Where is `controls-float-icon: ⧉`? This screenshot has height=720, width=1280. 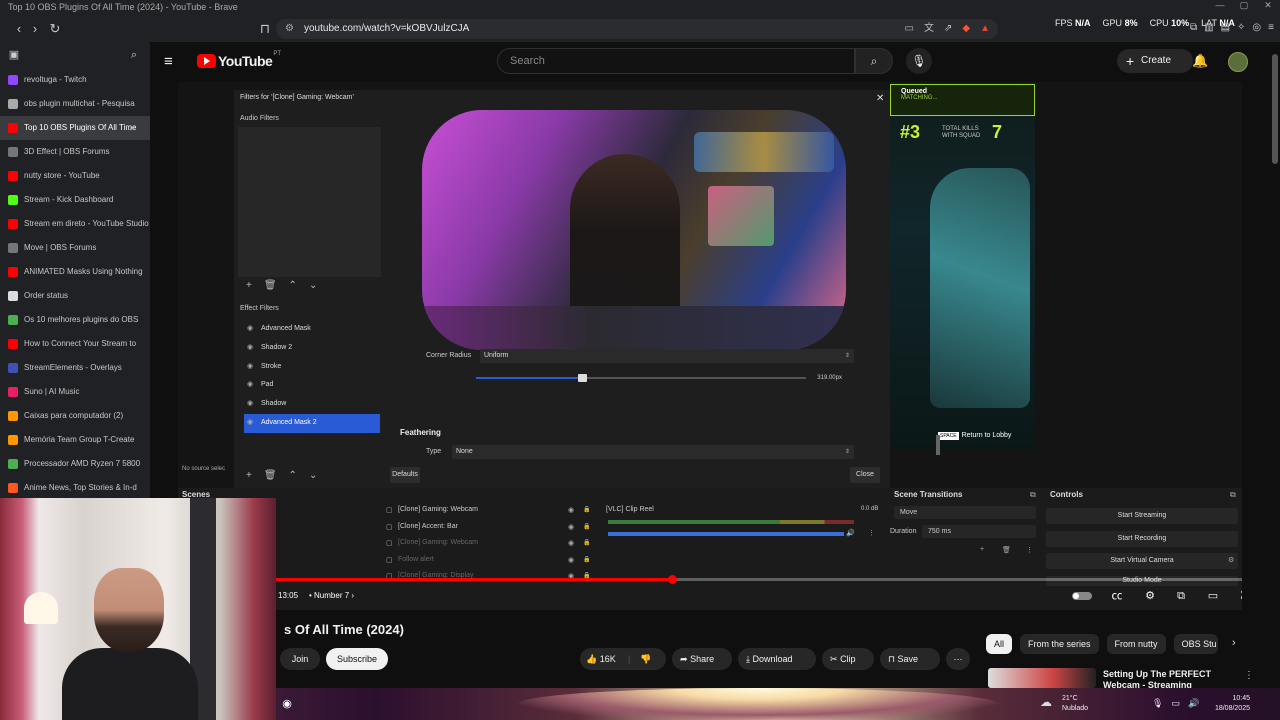
controls-float-icon: ⧉ is located at coordinates (1233, 495).